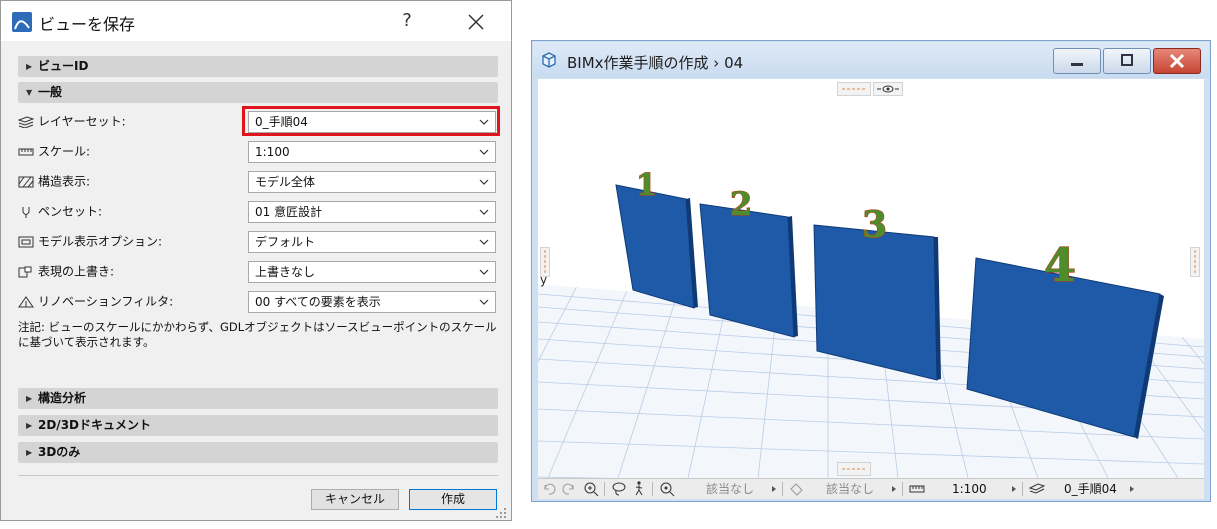 The height and width of the screenshot is (529, 1217). I want to click on model-view-icon, so click(26, 241).